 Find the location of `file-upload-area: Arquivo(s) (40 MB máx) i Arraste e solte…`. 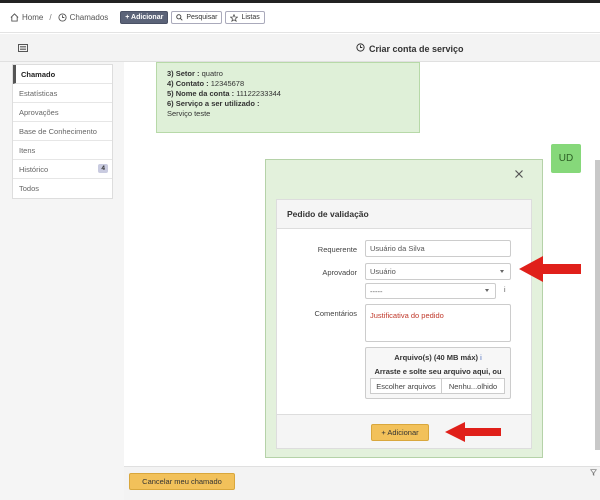

file-upload-area: Arquivo(s) (40 MB máx) i Arraste e solte… is located at coordinates (438, 373).